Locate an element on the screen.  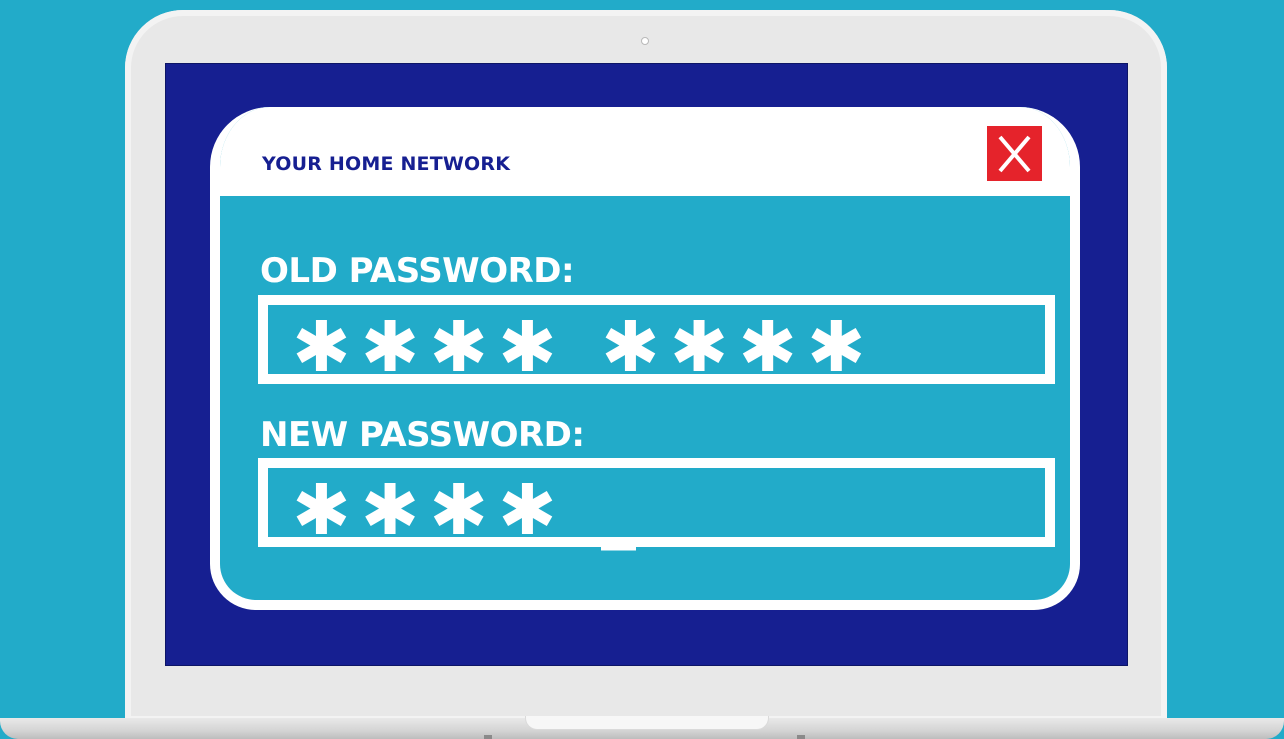
new-password-field: ✱✱✱✱ _ is located at coordinates (656, 502).